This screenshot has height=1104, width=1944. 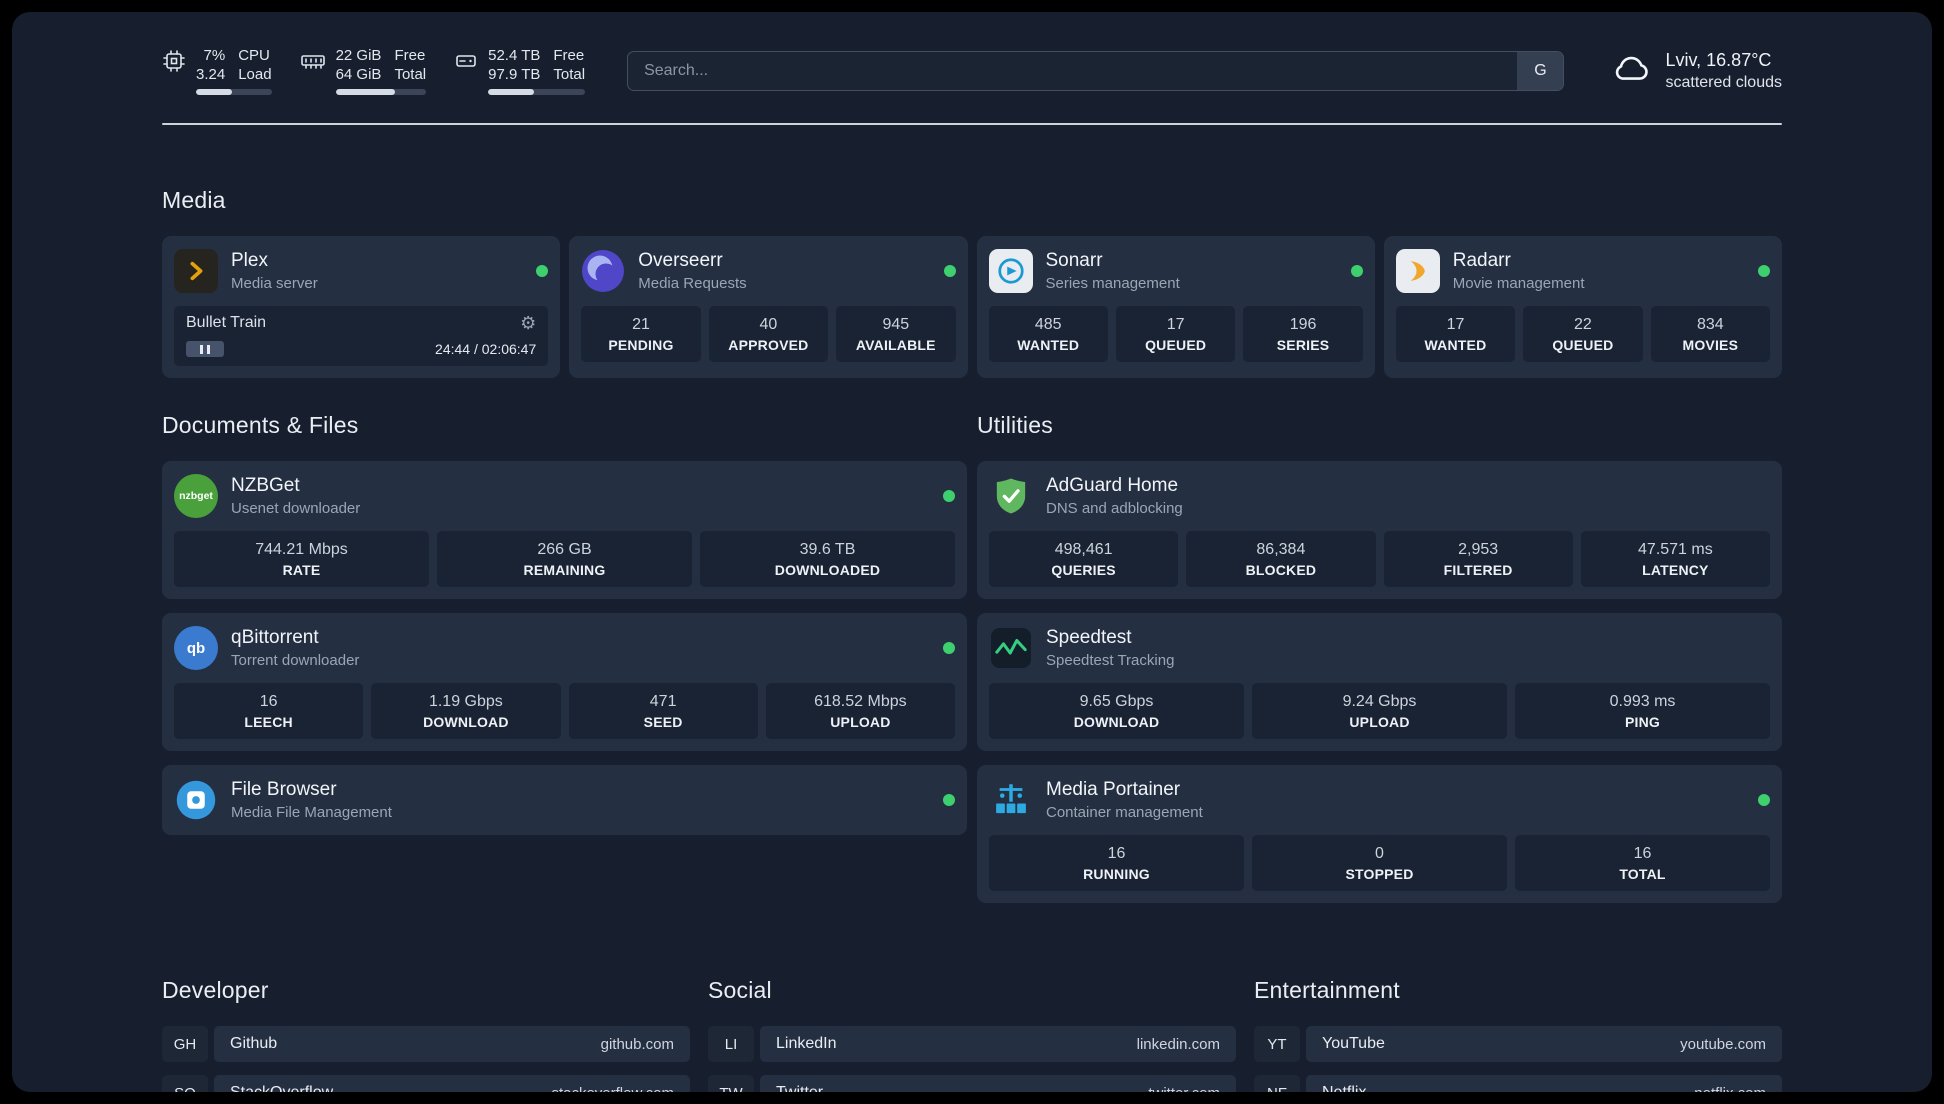 I want to click on stat-series: 196 SERIES, so click(x=1303, y=334).